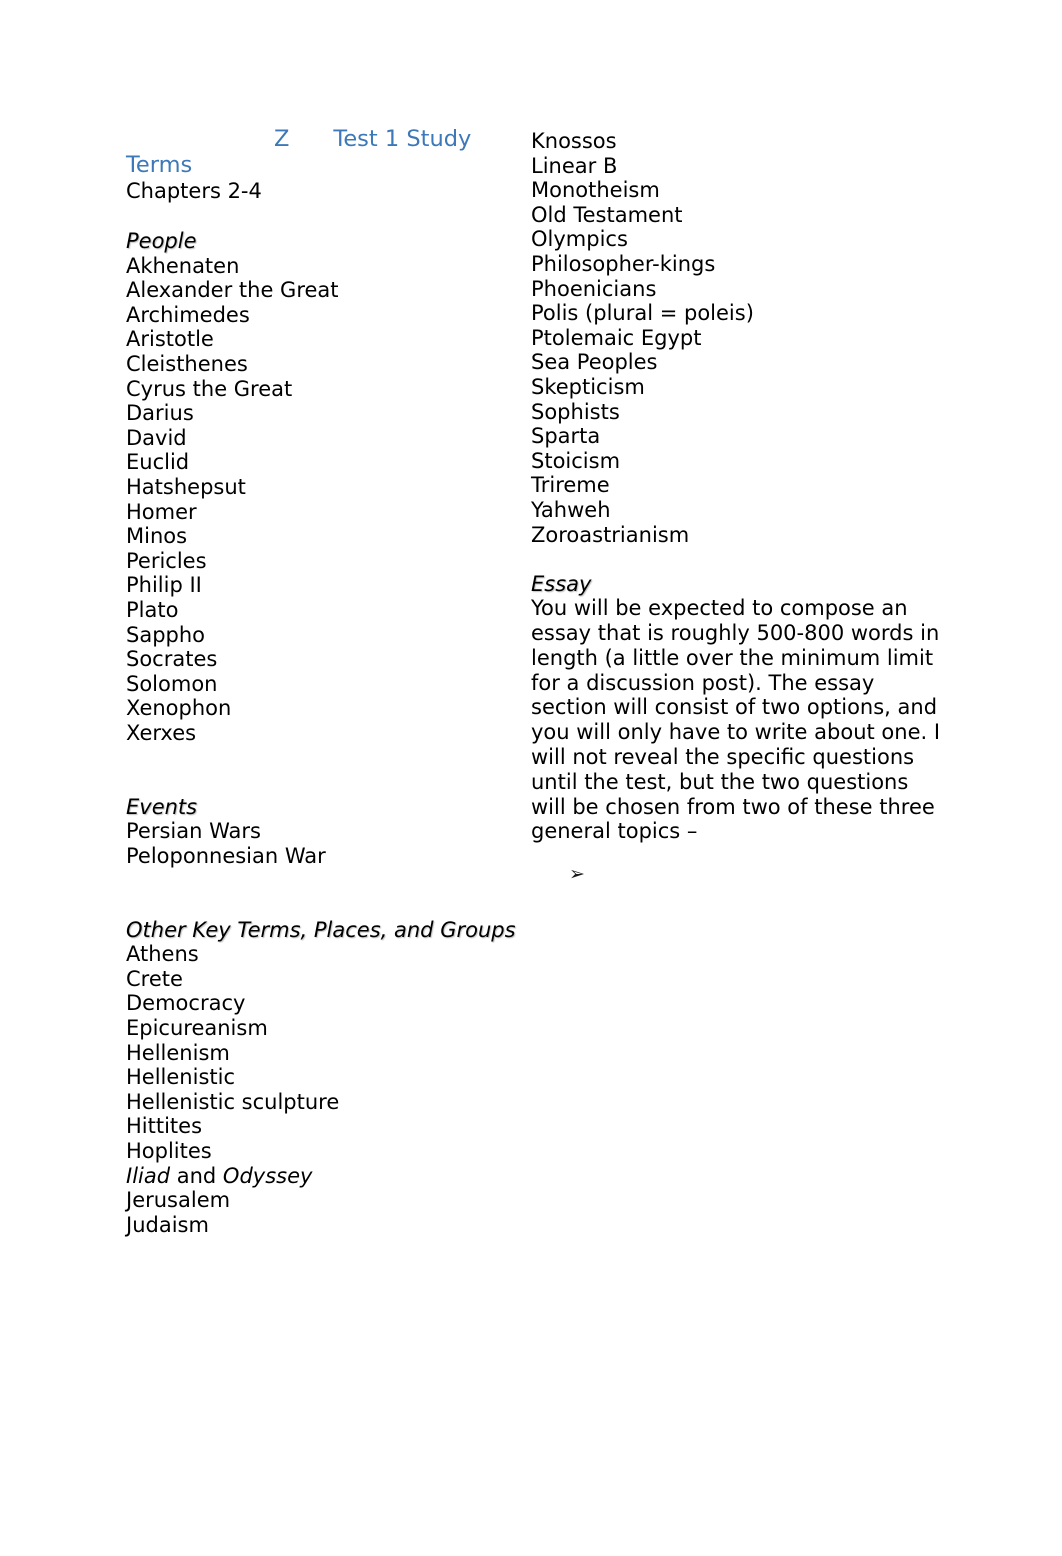 Image resolution: width=1062 pixels, height=1556 pixels. I want to click on term-item: Polis (plural = poleis), so click(642, 313).